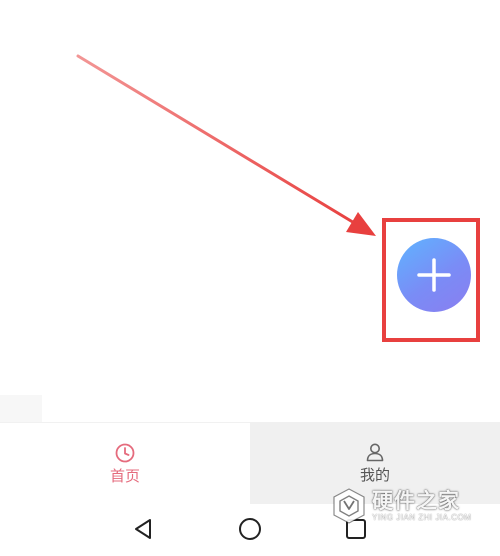 The image size is (500, 556). Describe the element at coordinates (422, 517) in the screenshot. I see `watermark-subtitle: YING JIAN ZHI JIA.COM` at that location.